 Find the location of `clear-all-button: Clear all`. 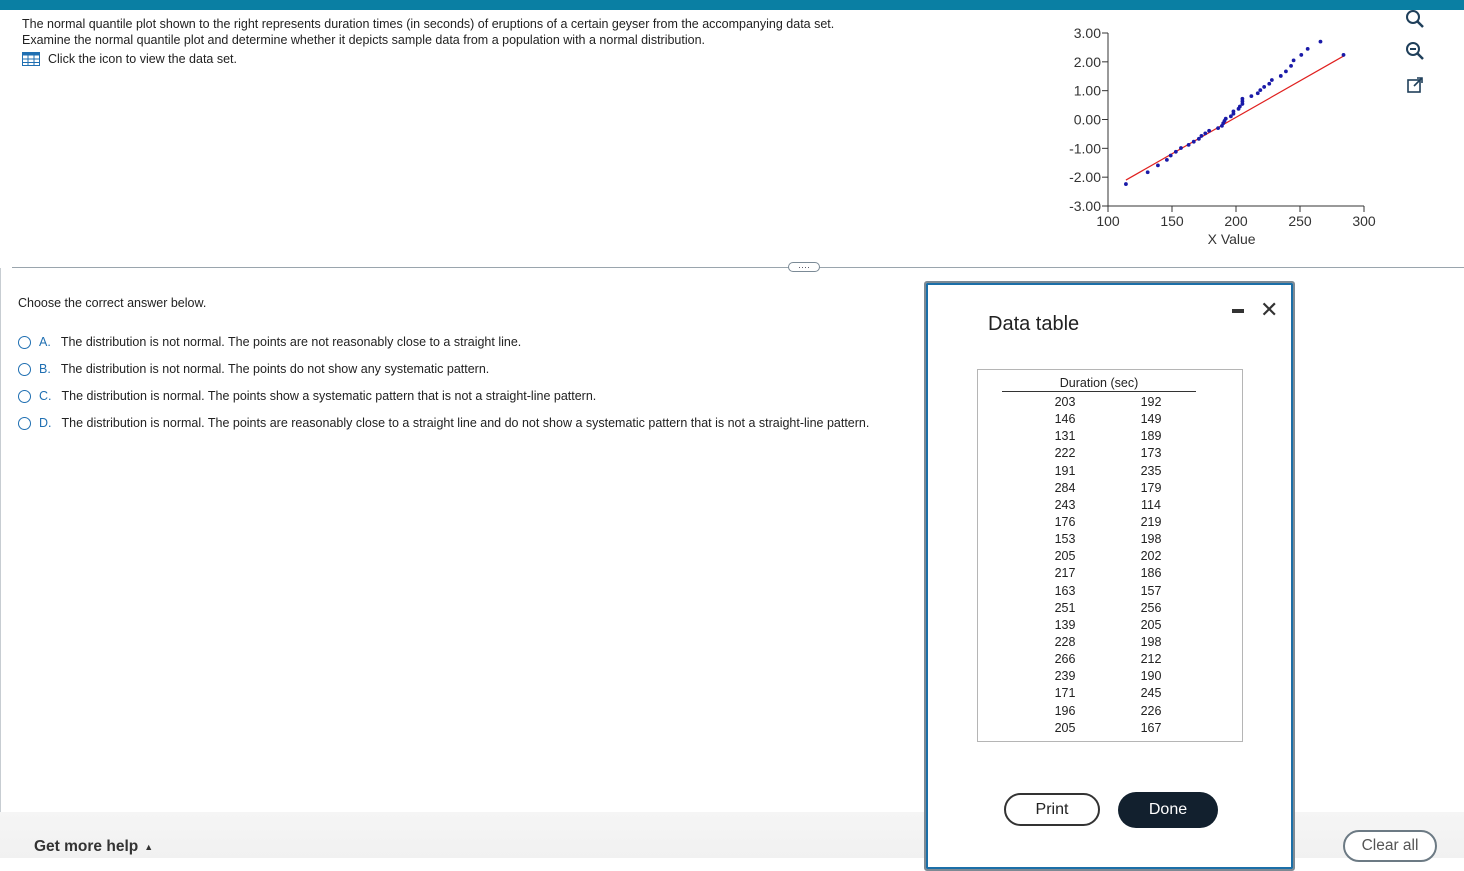

clear-all-button: Clear all is located at coordinates (1390, 846).